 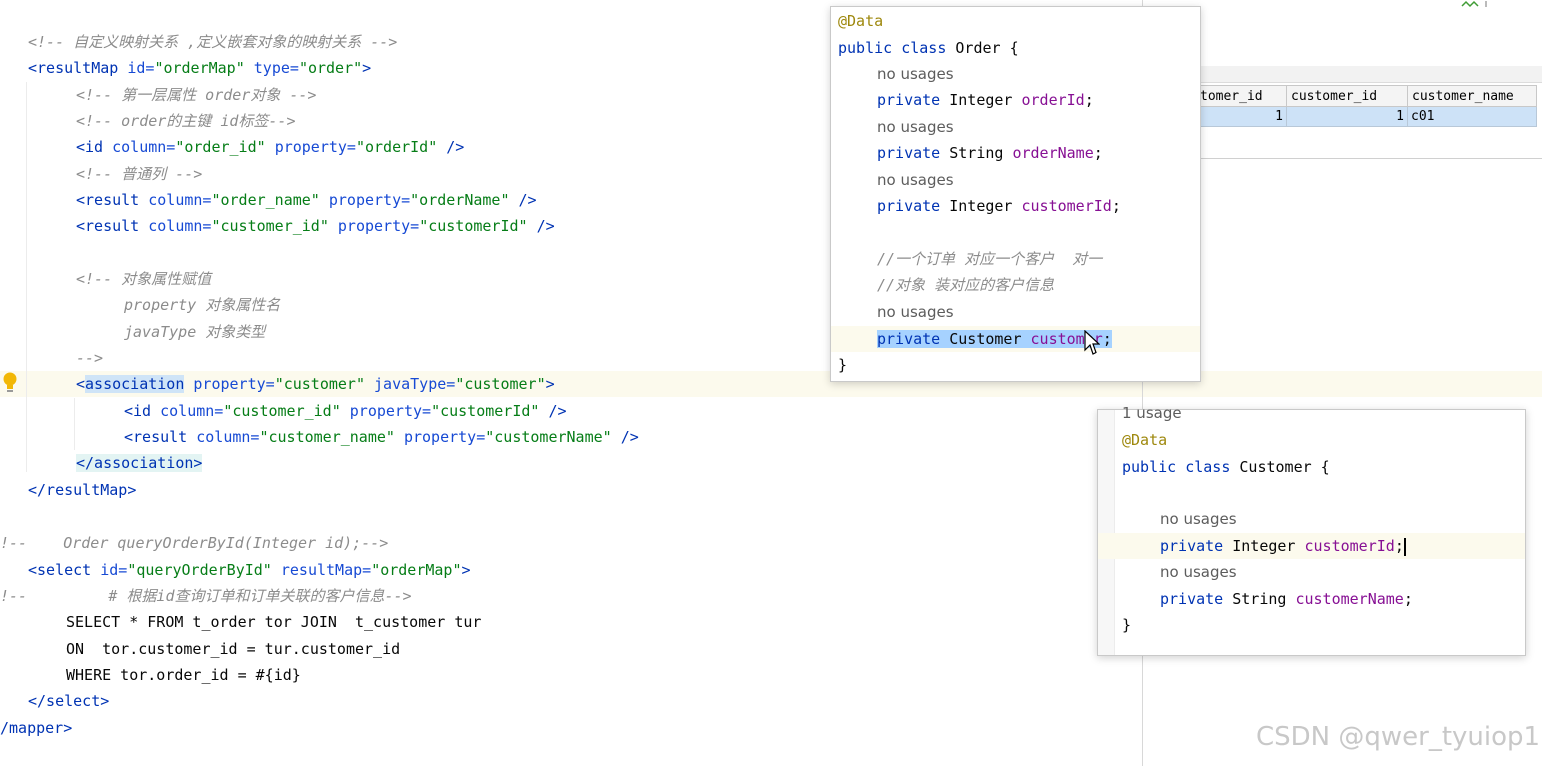 What do you see at coordinates (1472, 96) in the screenshot?
I see `column-header: customer_name` at bounding box center [1472, 96].